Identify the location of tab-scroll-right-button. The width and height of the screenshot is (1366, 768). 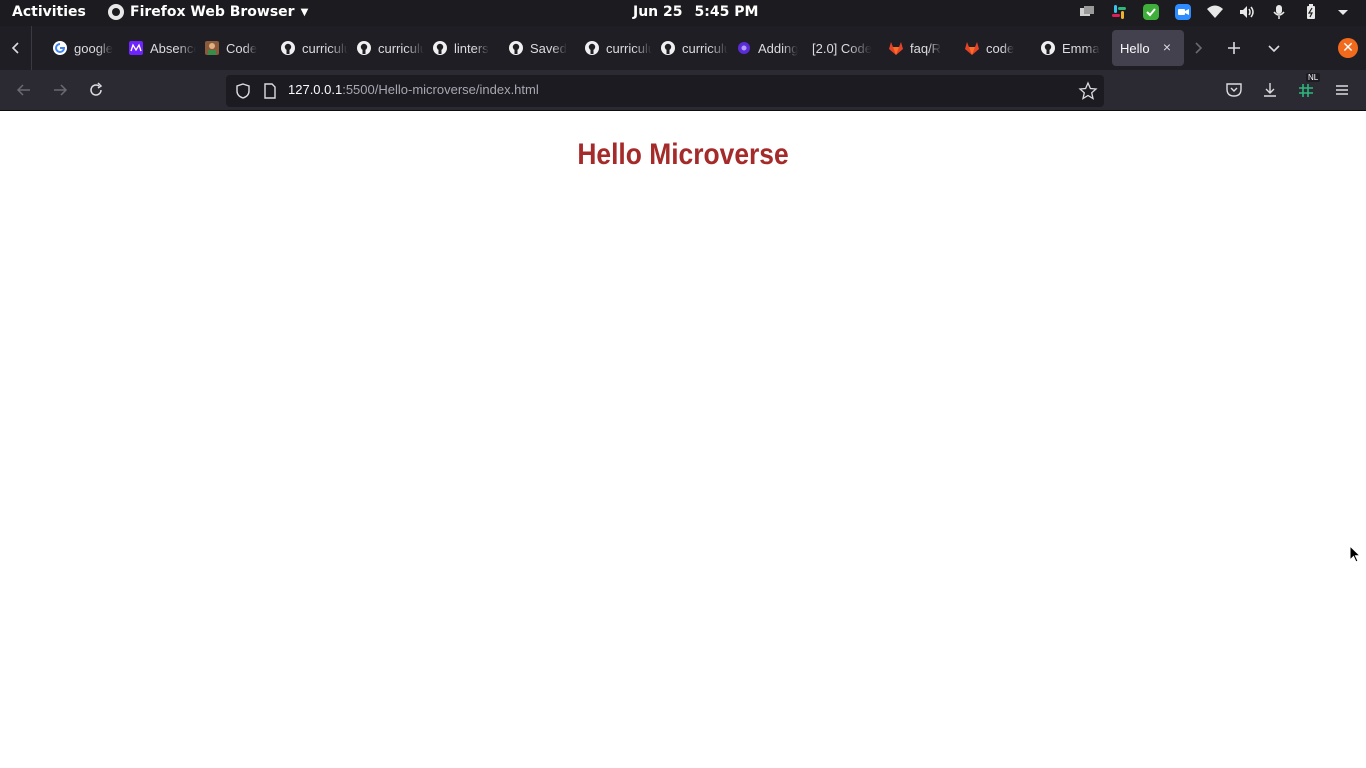
(1198, 48).